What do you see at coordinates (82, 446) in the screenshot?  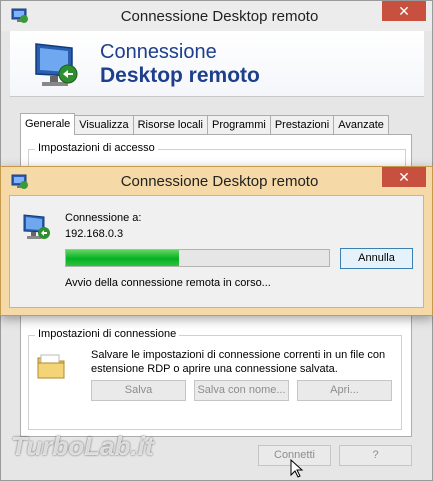 I see `watermark-logo: TurboLab.it` at bounding box center [82, 446].